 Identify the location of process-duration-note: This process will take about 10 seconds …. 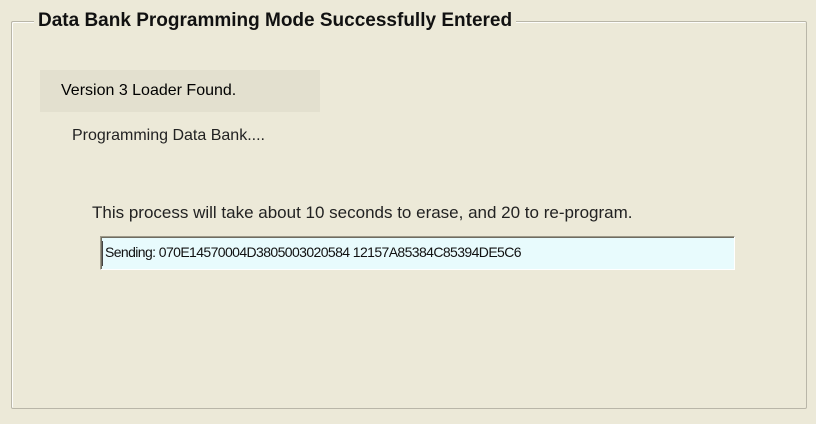
(362, 212).